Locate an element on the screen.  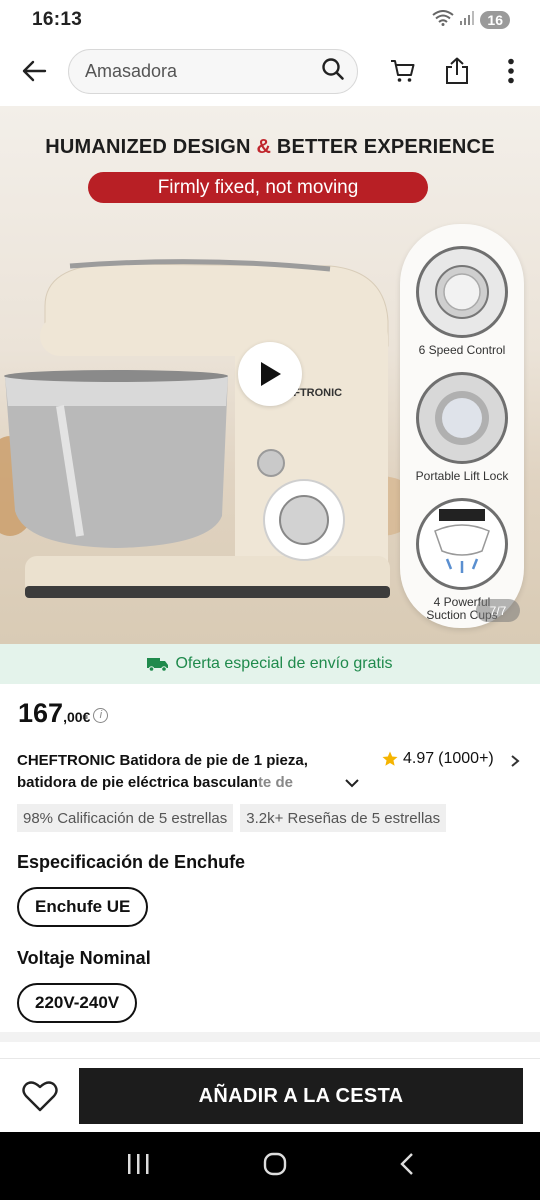
suction-cup-icon is located at coordinates (462, 544).